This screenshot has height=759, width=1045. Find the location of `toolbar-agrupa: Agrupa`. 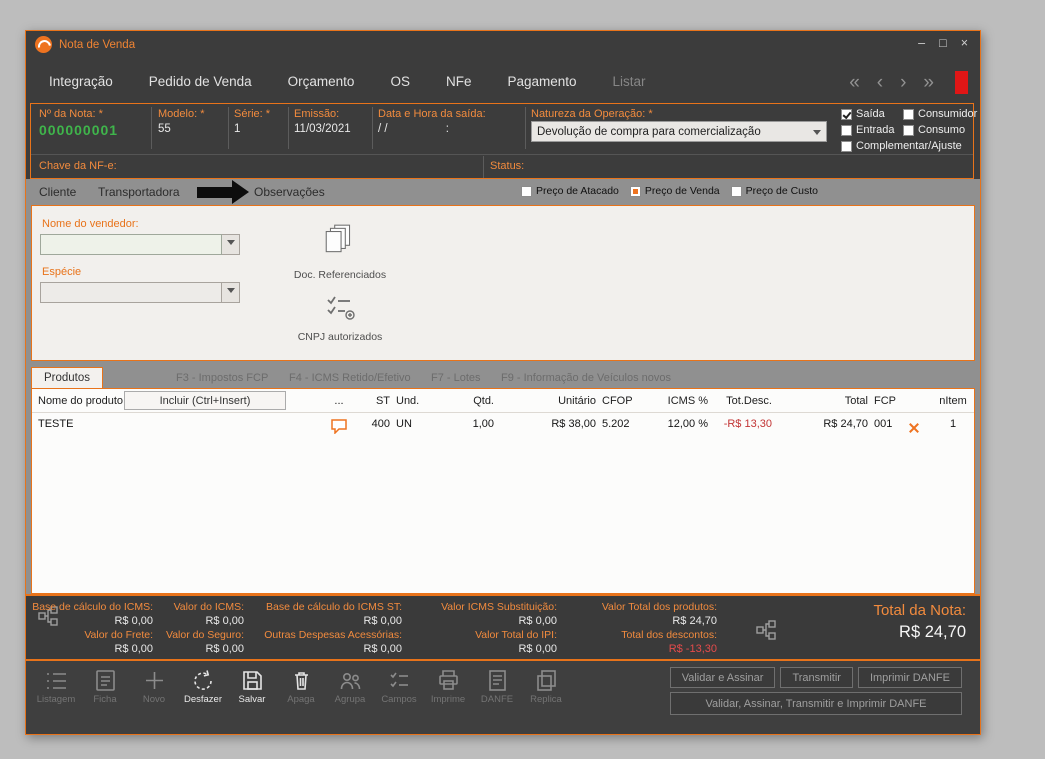

toolbar-agrupa: Agrupa is located at coordinates (350, 686).